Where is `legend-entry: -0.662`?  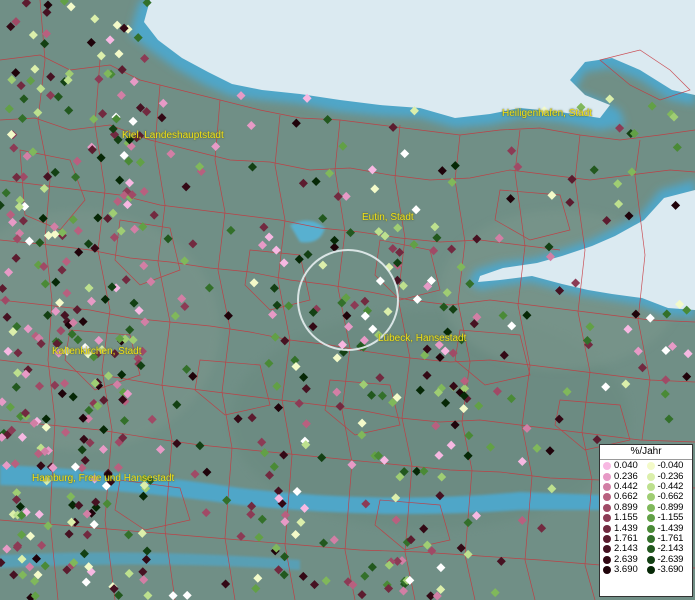
legend-entry: -0.662 is located at coordinates (668, 497).